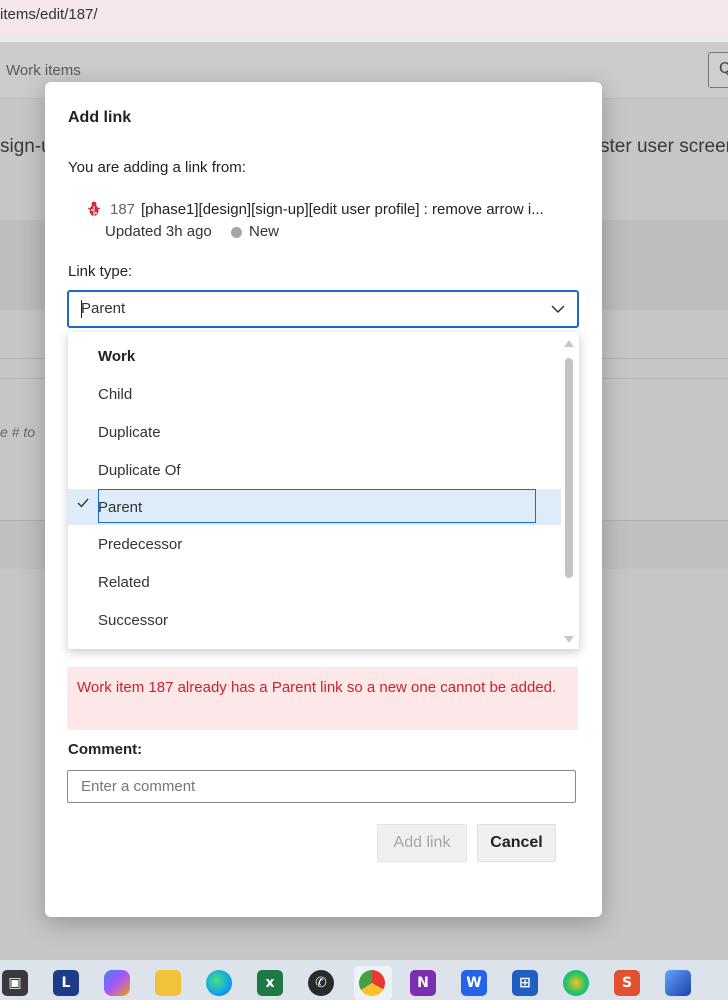 Image resolution: width=728 pixels, height=1000 pixels. Describe the element at coordinates (105, 749) in the screenshot. I see `comment-label: Comment:` at that location.